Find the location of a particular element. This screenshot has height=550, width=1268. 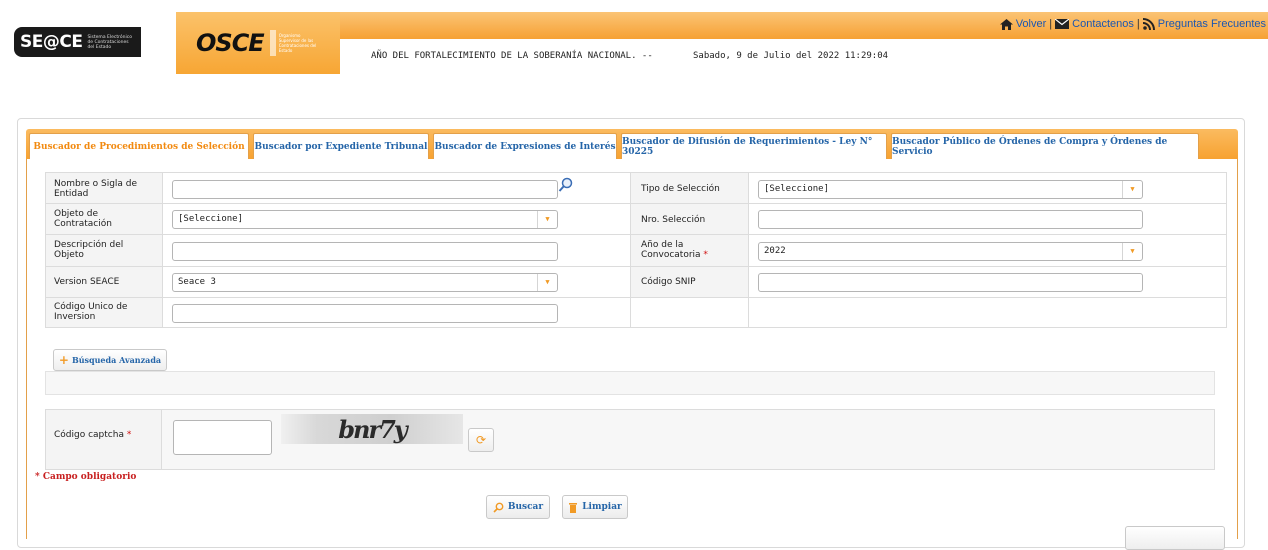

tipo-seleccion-value: [Seleccione] is located at coordinates (797, 189).